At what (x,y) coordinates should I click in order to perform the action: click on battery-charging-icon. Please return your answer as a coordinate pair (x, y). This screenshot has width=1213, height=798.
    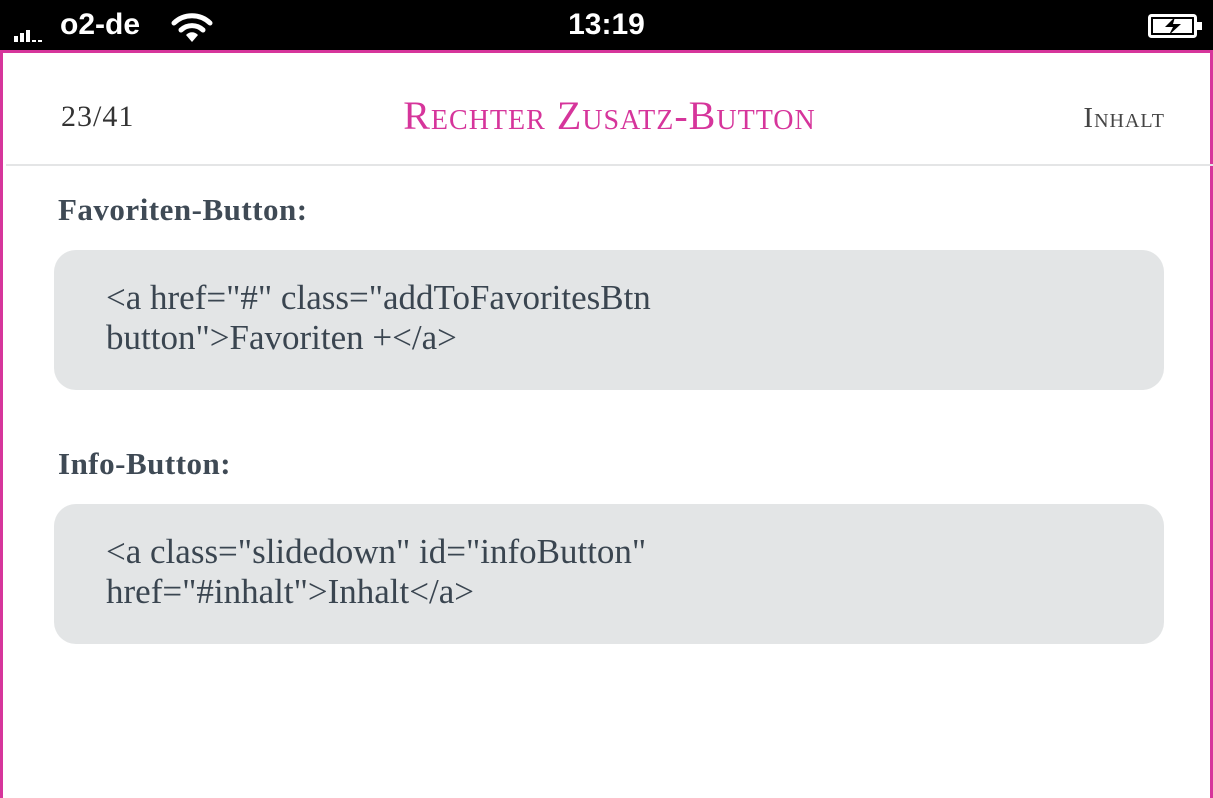
    Looking at the image, I should click on (1175, 26).